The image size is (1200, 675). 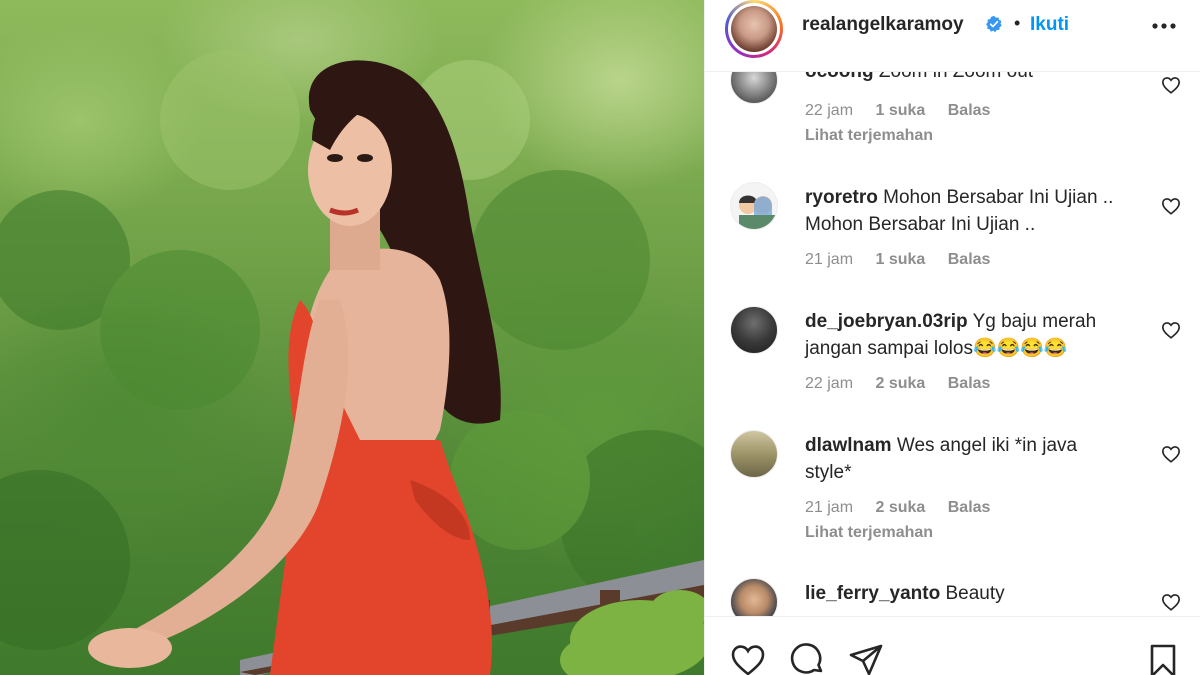 What do you see at coordinates (748, 659) in the screenshot?
I see `heart-icon` at bounding box center [748, 659].